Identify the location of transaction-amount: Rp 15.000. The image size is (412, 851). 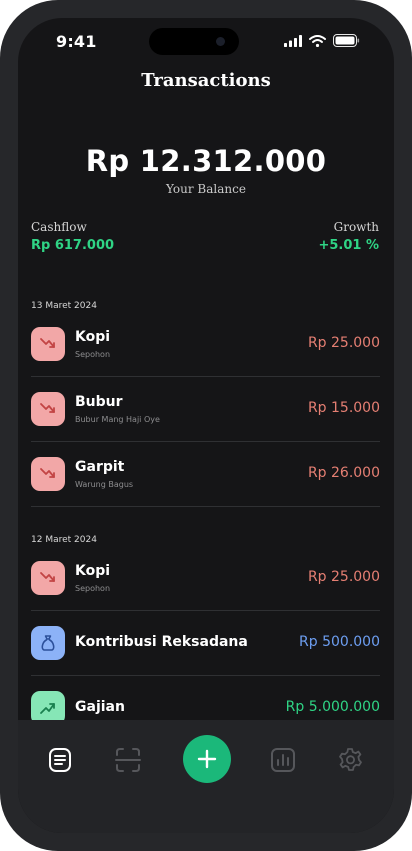
(343, 408).